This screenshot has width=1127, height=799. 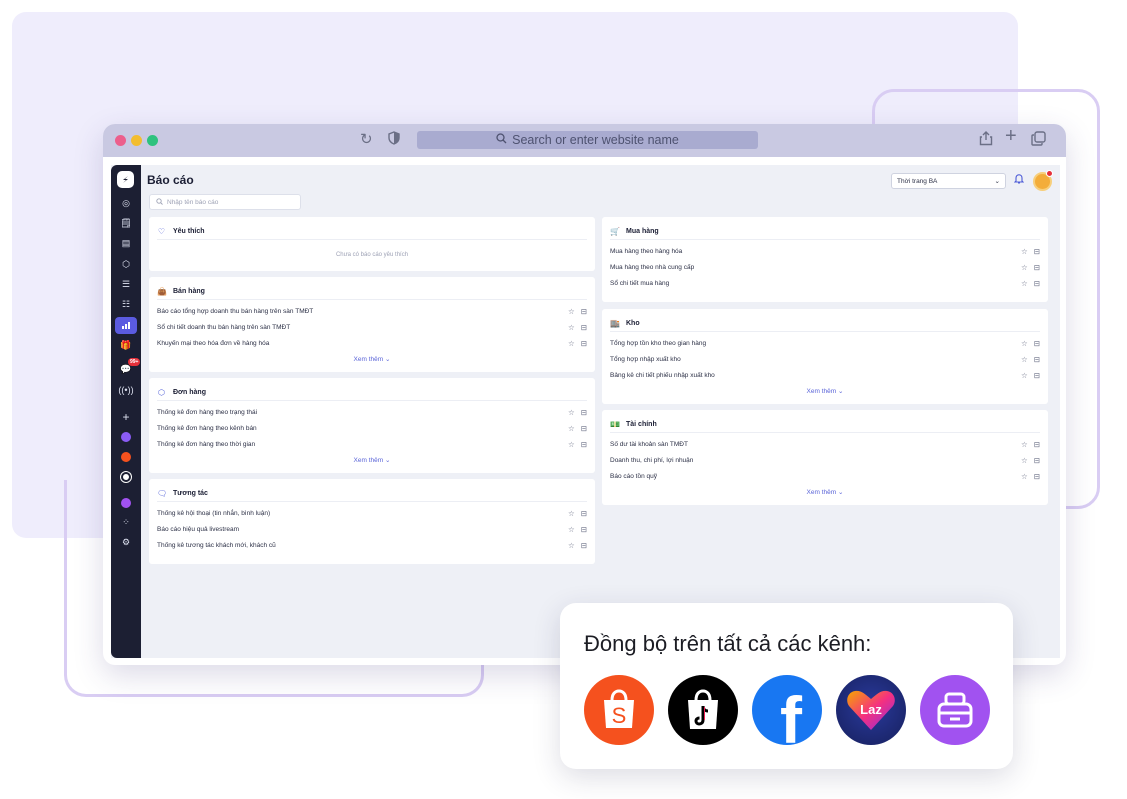 I want to click on report-row: Mua hàng theo nhà cung cấp ☆ ⊟, so click(x=825, y=267).